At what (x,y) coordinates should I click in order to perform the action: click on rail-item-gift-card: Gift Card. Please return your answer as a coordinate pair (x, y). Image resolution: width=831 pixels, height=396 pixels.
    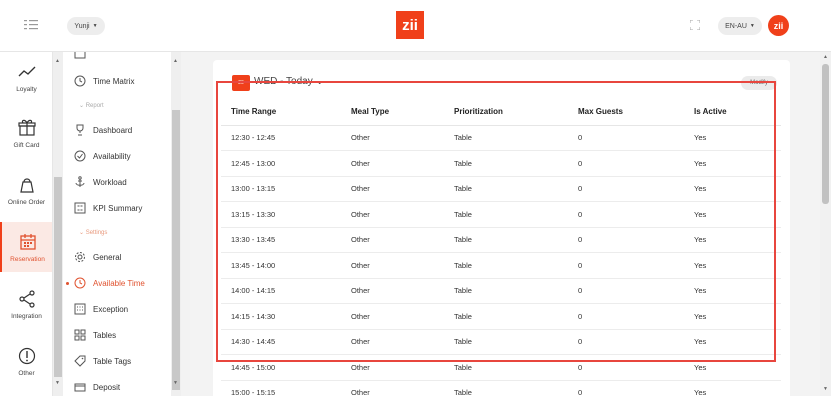
    Looking at the image, I should click on (26, 133).